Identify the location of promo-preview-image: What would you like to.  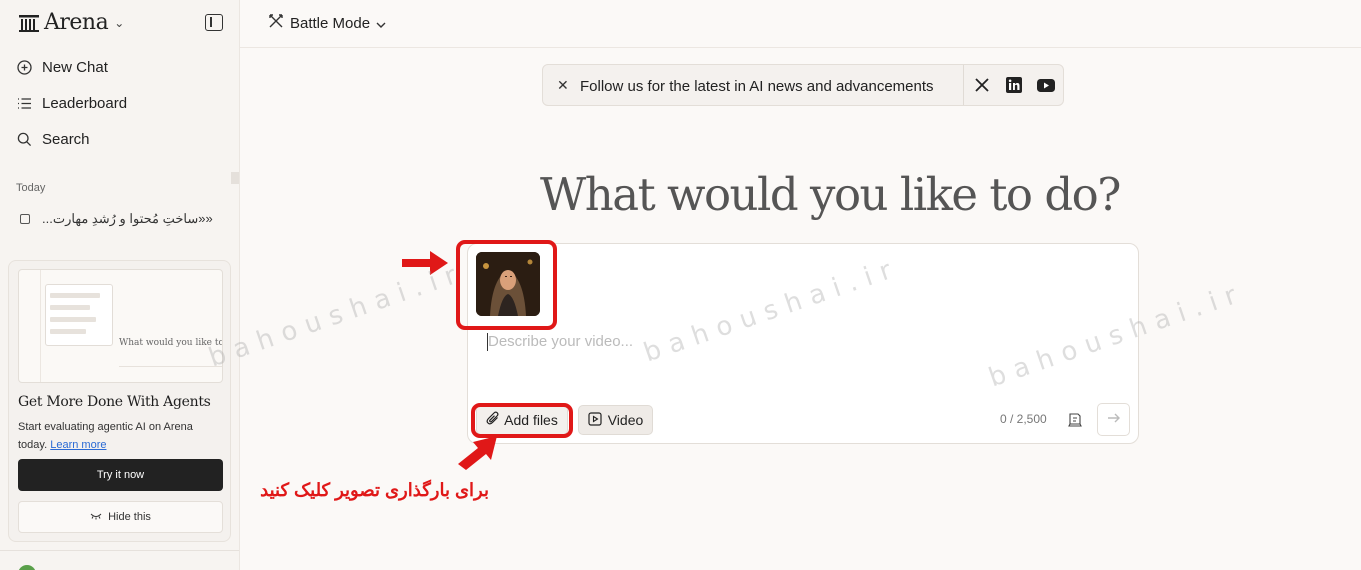
(120, 326).